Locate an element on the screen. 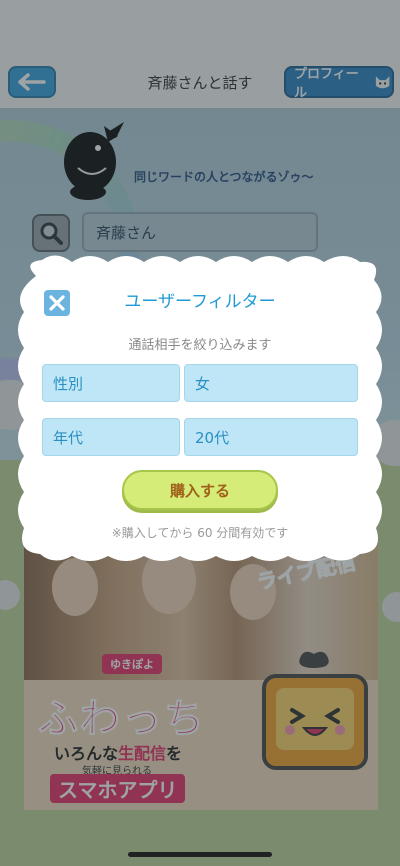 The image size is (400, 866). gender-select: 女 is located at coordinates (271, 383).